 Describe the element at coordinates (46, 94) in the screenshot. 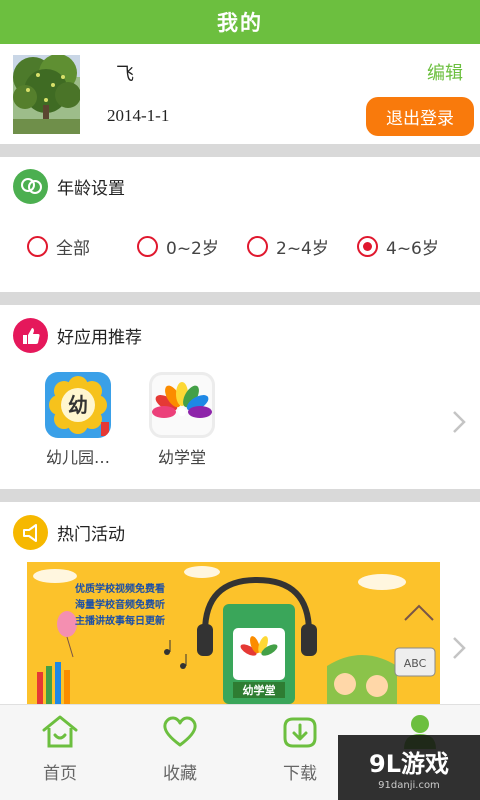

I see `avatar` at that location.